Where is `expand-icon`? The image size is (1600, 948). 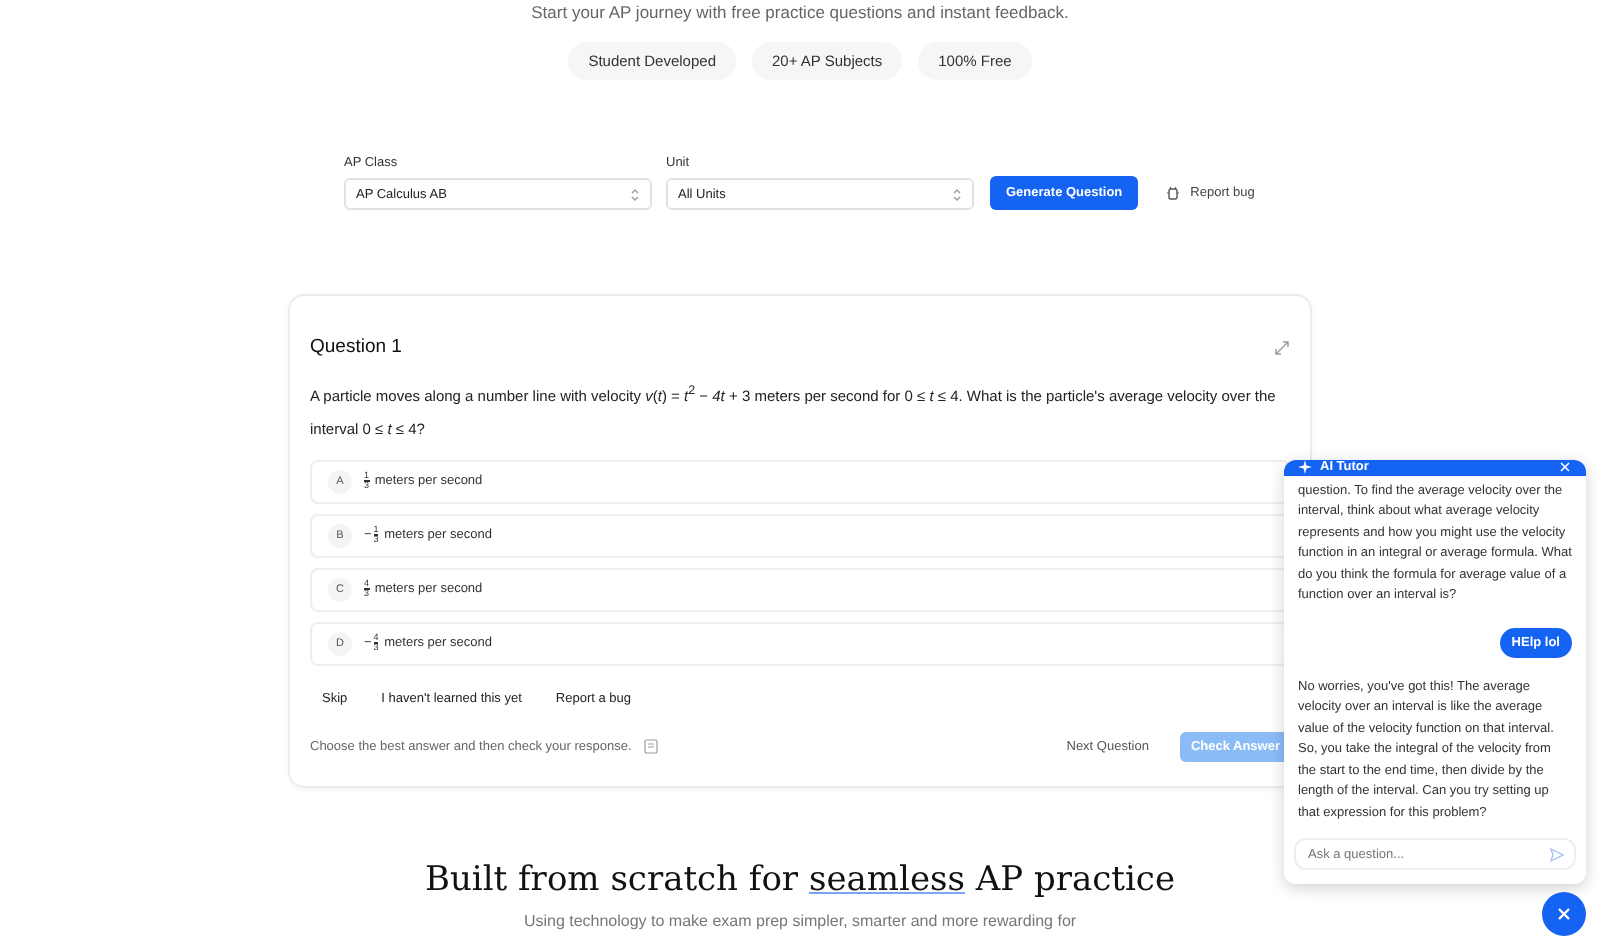 expand-icon is located at coordinates (1282, 347).